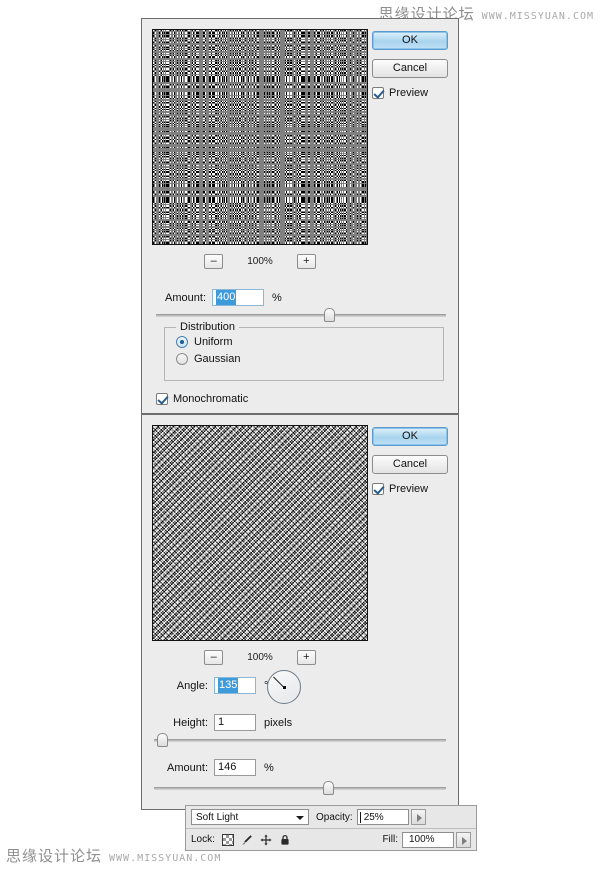 The image size is (600, 880). I want to click on emboss-amount-row: Amount: 146 %, so click(215, 767).